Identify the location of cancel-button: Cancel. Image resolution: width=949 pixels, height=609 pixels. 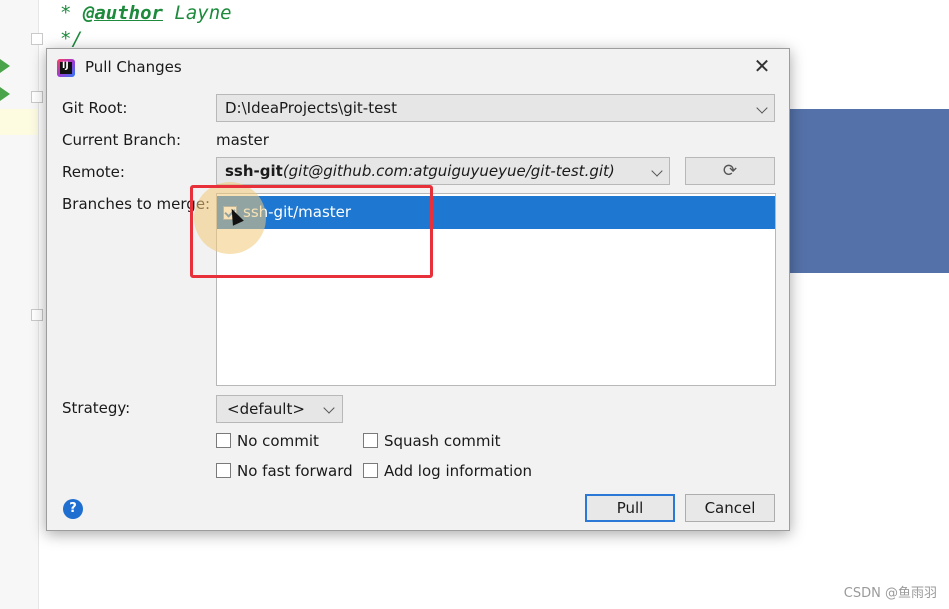
(730, 508).